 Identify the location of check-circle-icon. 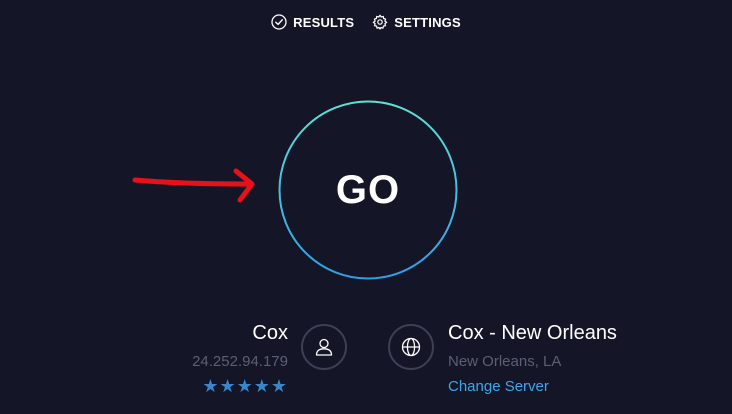
(279, 22).